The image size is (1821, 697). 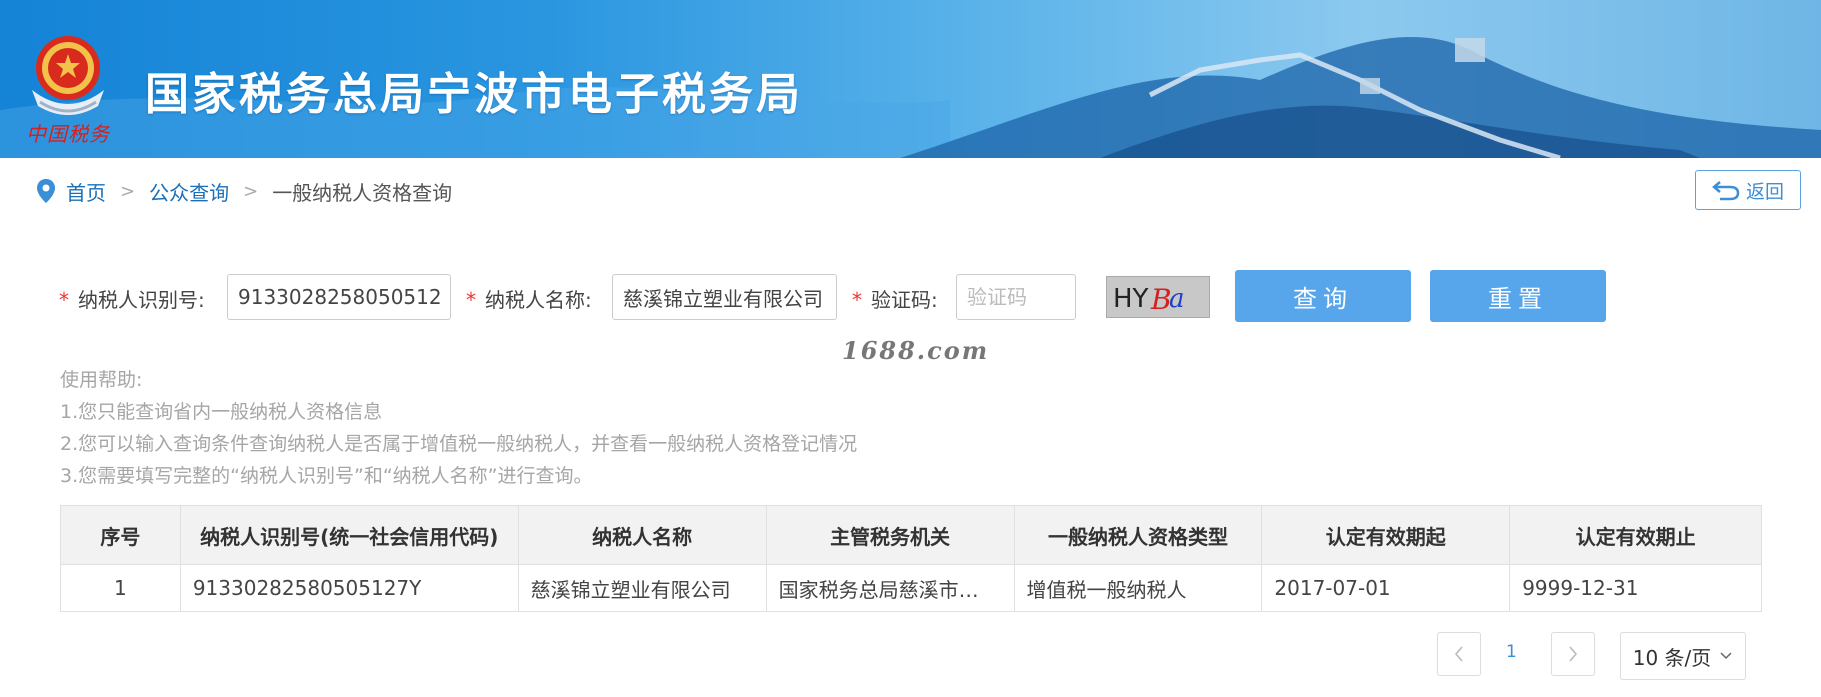 What do you see at coordinates (474, 94) in the screenshot?
I see `site-title: 国家税务总局宁波市电子税务局` at bounding box center [474, 94].